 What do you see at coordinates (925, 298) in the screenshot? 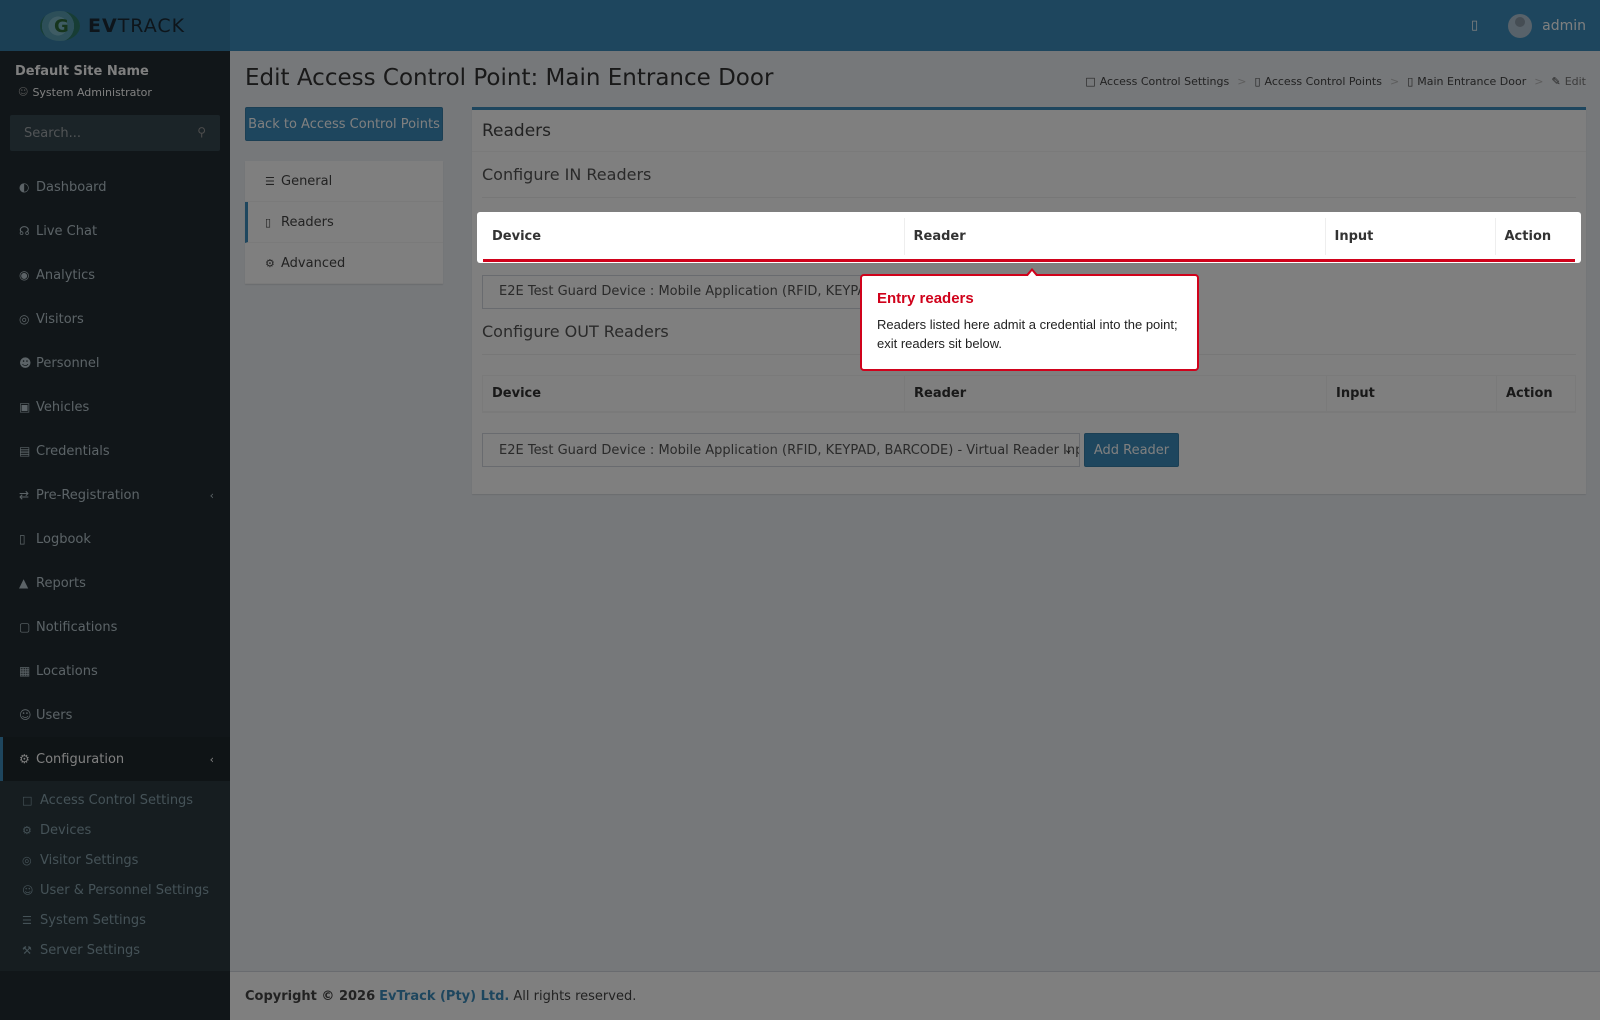
I see `tooltip-title: Entry readers` at bounding box center [925, 298].